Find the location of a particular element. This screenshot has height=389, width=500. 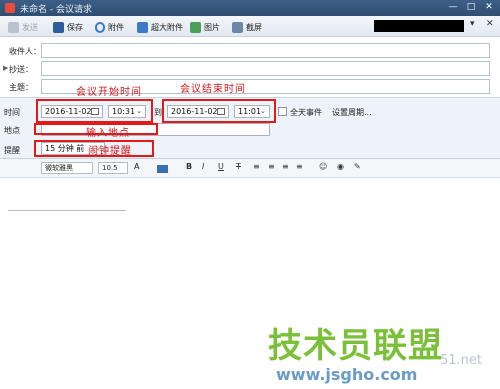

close-button: ✕ is located at coordinates (489, 7).